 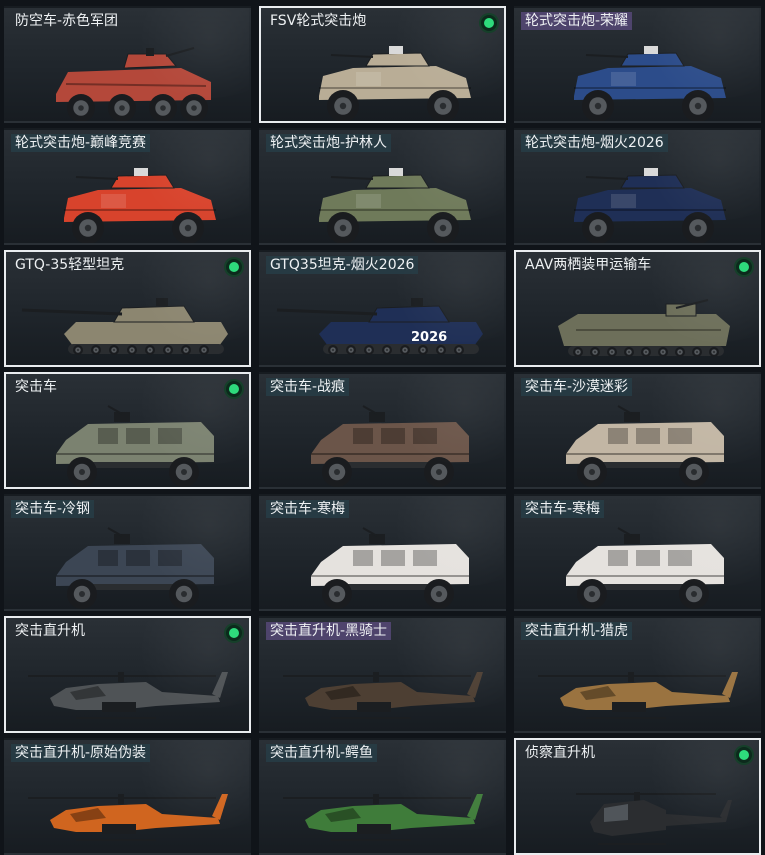 What do you see at coordinates (429, 337) in the screenshot?
I see `hull-number-text: 2026` at bounding box center [429, 337].